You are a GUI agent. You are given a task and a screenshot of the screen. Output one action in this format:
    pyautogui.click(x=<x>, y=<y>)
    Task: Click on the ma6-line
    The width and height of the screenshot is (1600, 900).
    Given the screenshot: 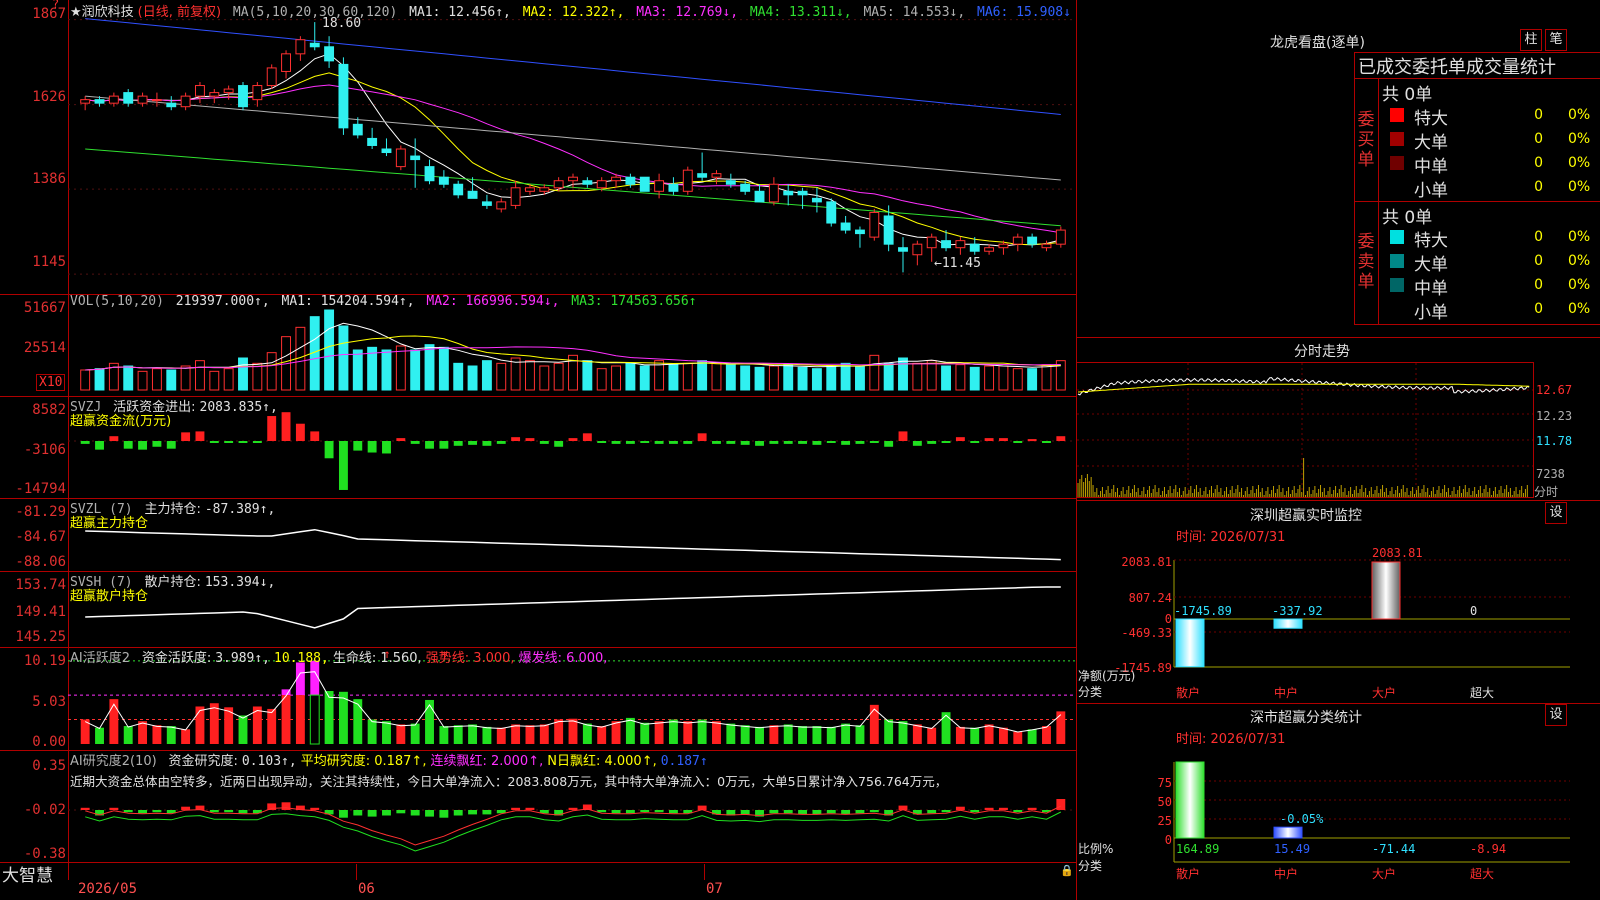 What is the action you would take?
    pyautogui.click(x=573, y=66)
    